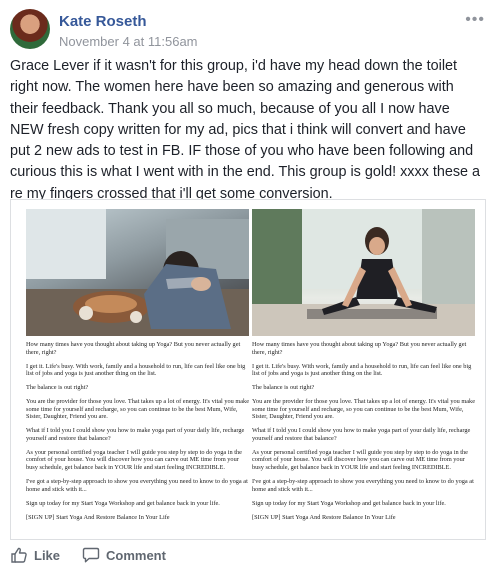 The image size is (495, 576). Describe the element at coordinates (19, 555) in the screenshot. I see `thumbs-up-icon` at that location.